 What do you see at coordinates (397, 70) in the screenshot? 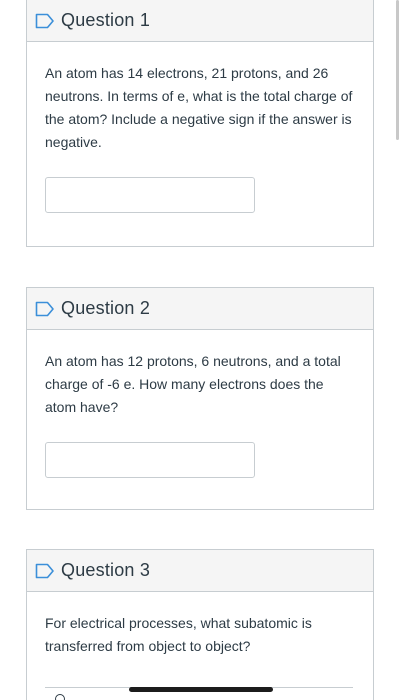
I see `scrollbar` at bounding box center [397, 70].